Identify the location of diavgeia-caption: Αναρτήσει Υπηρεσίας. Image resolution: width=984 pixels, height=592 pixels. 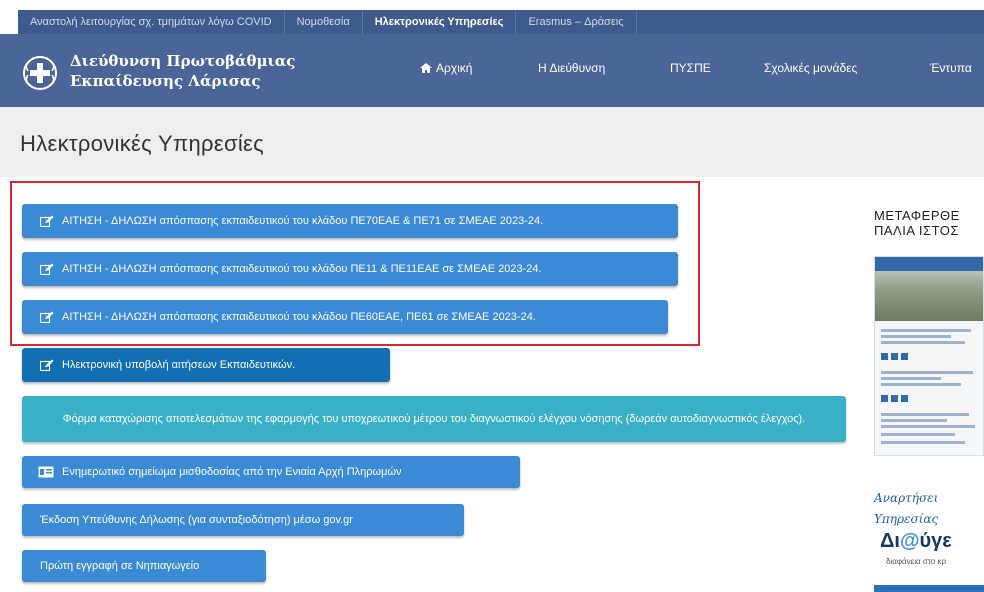
(906, 509).